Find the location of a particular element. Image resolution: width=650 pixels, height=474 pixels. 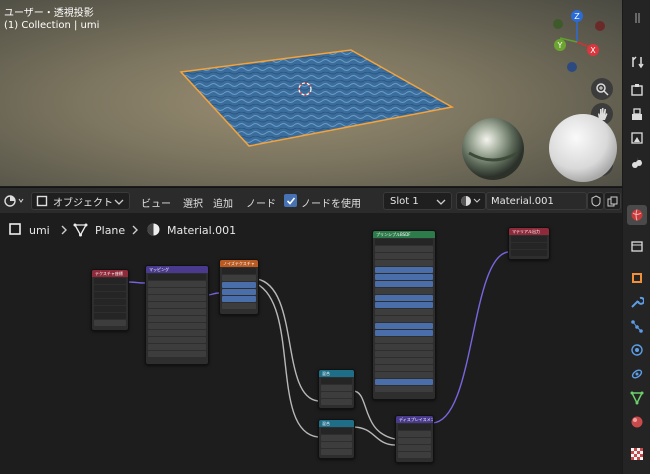

node-mapping-title: マッピング is located at coordinates (177, 269).